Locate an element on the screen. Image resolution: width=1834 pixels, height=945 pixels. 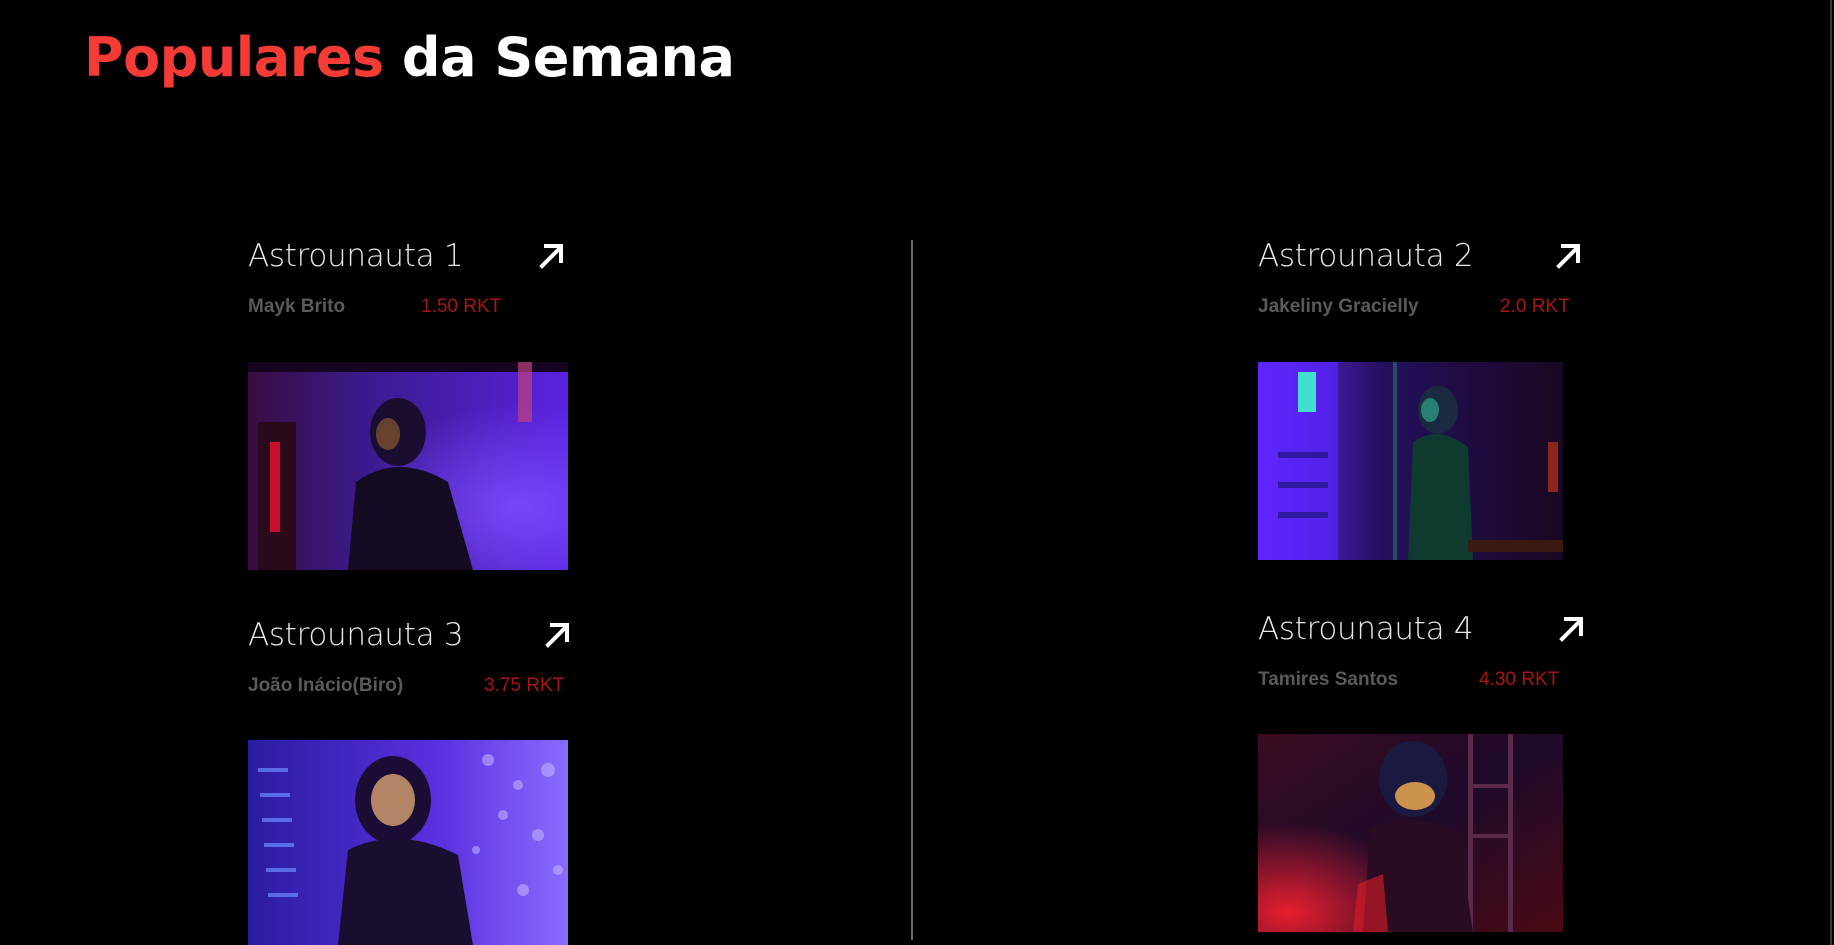
nft-card: Astrounauta 3 João Inácio(Biro) 3.75 RKT is located at coordinates (413, 781).